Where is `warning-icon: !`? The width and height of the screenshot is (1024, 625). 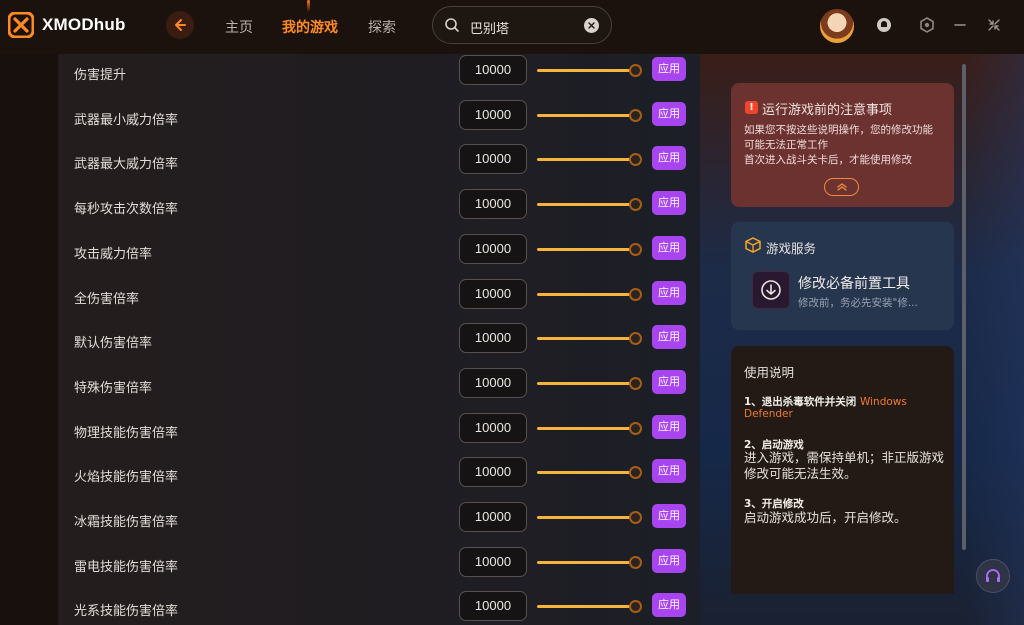
warning-icon: ! is located at coordinates (751, 107).